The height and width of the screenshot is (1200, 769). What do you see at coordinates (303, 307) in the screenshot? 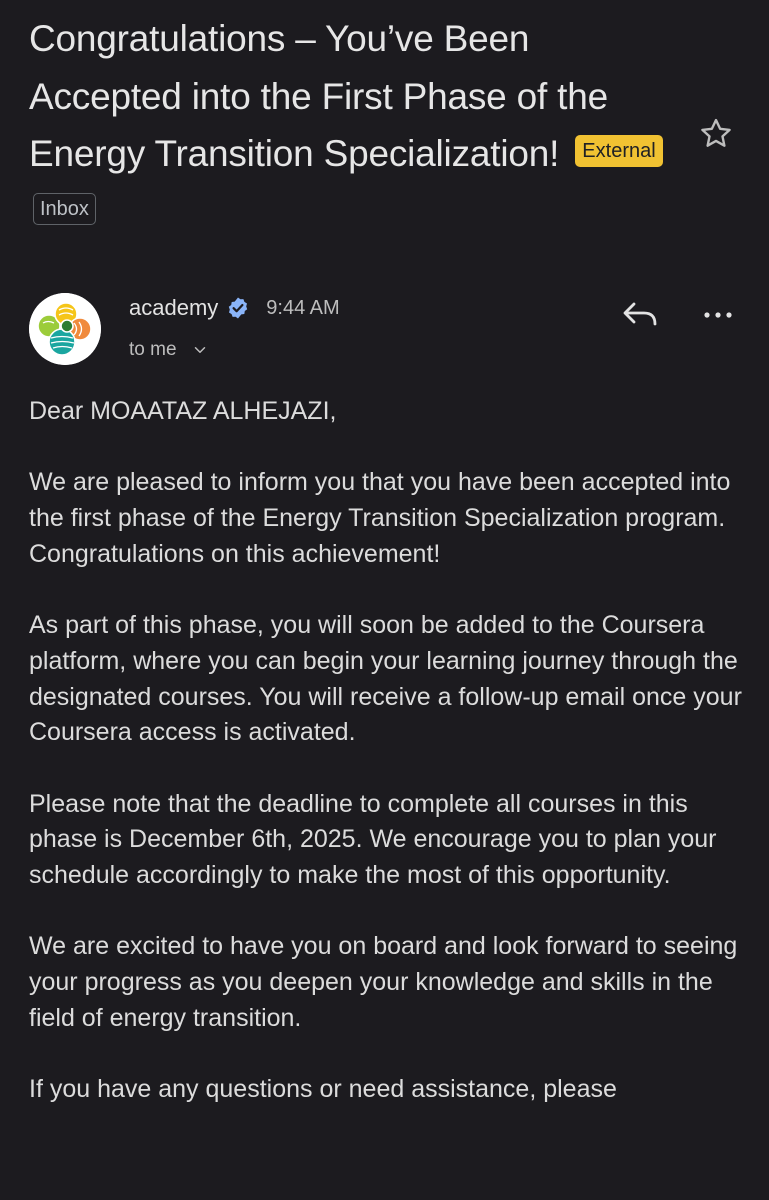
I see `email-time: 9:44 AM` at bounding box center [303, 307].